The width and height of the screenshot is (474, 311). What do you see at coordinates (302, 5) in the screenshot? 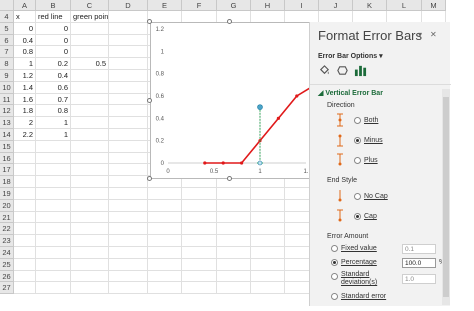
I see `column-header-i: I` at bounding box center [302, 5].